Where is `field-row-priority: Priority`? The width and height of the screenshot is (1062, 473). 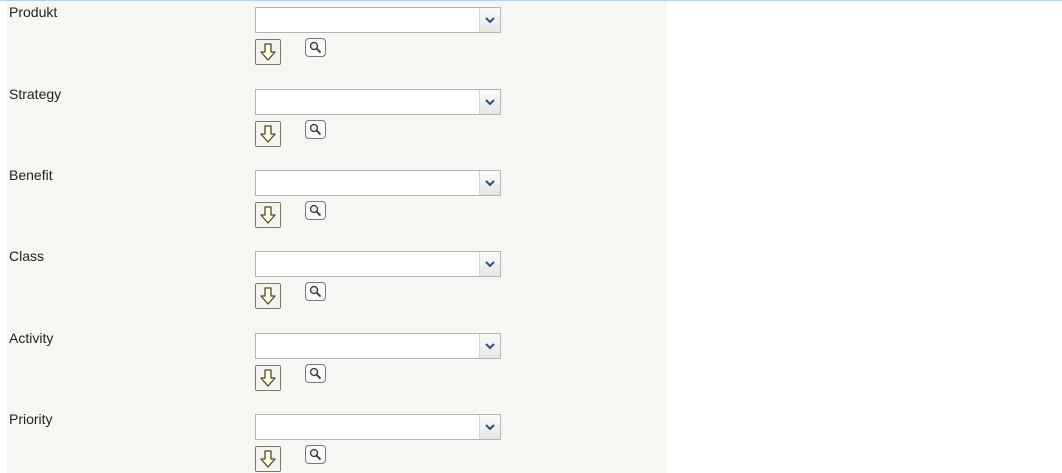 field-row-priority: Priority is located at coordinates (337, 441).